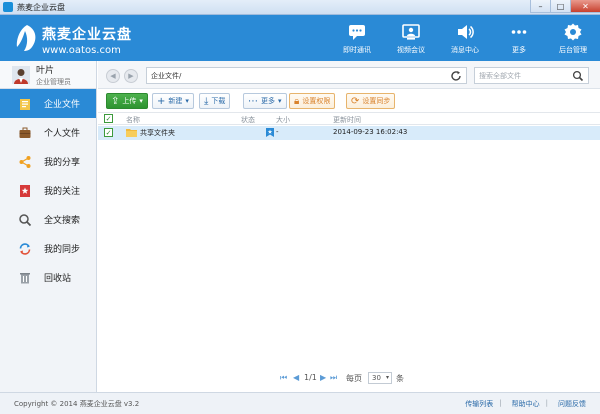 The image size is (600, 414). What do you see at coordinates (333, 378) in the screenshot?
I see `last-page-icon: ⏭` at bounding box center [333, 378].